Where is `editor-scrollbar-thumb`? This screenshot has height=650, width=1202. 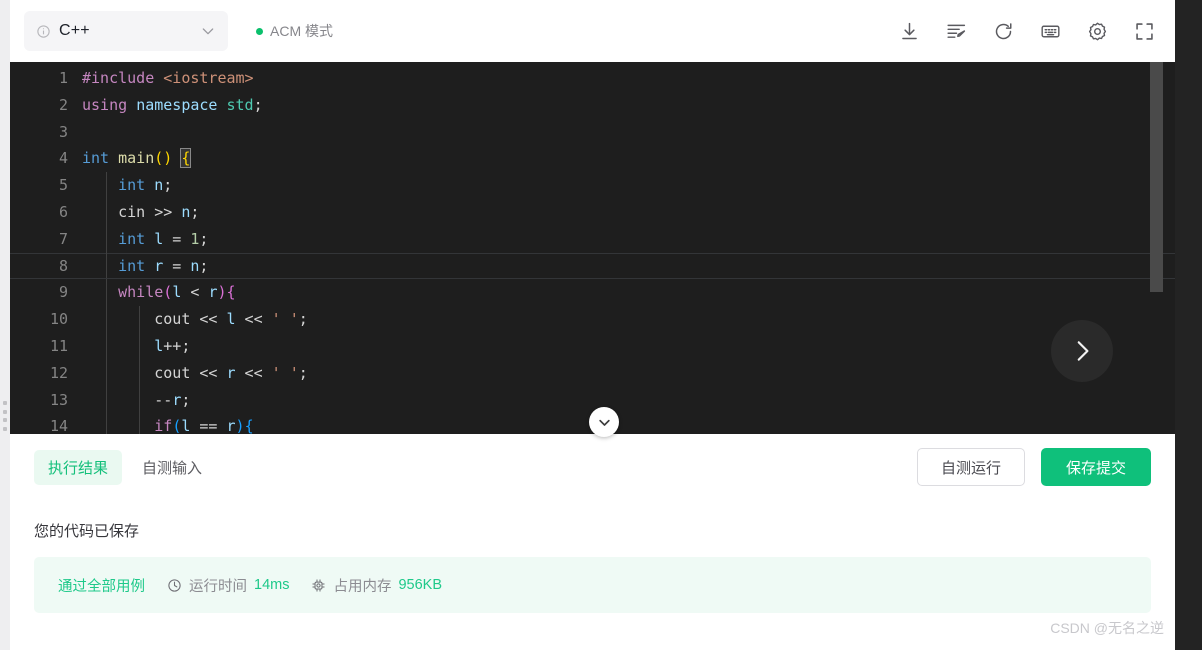 editor-scrollbar-thumb is located at coordinates (1156, 177).